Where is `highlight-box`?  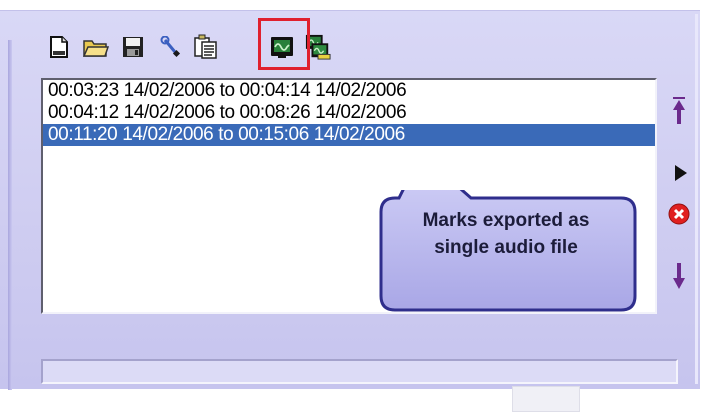
highlight-box is located at coordinates (284, 44).